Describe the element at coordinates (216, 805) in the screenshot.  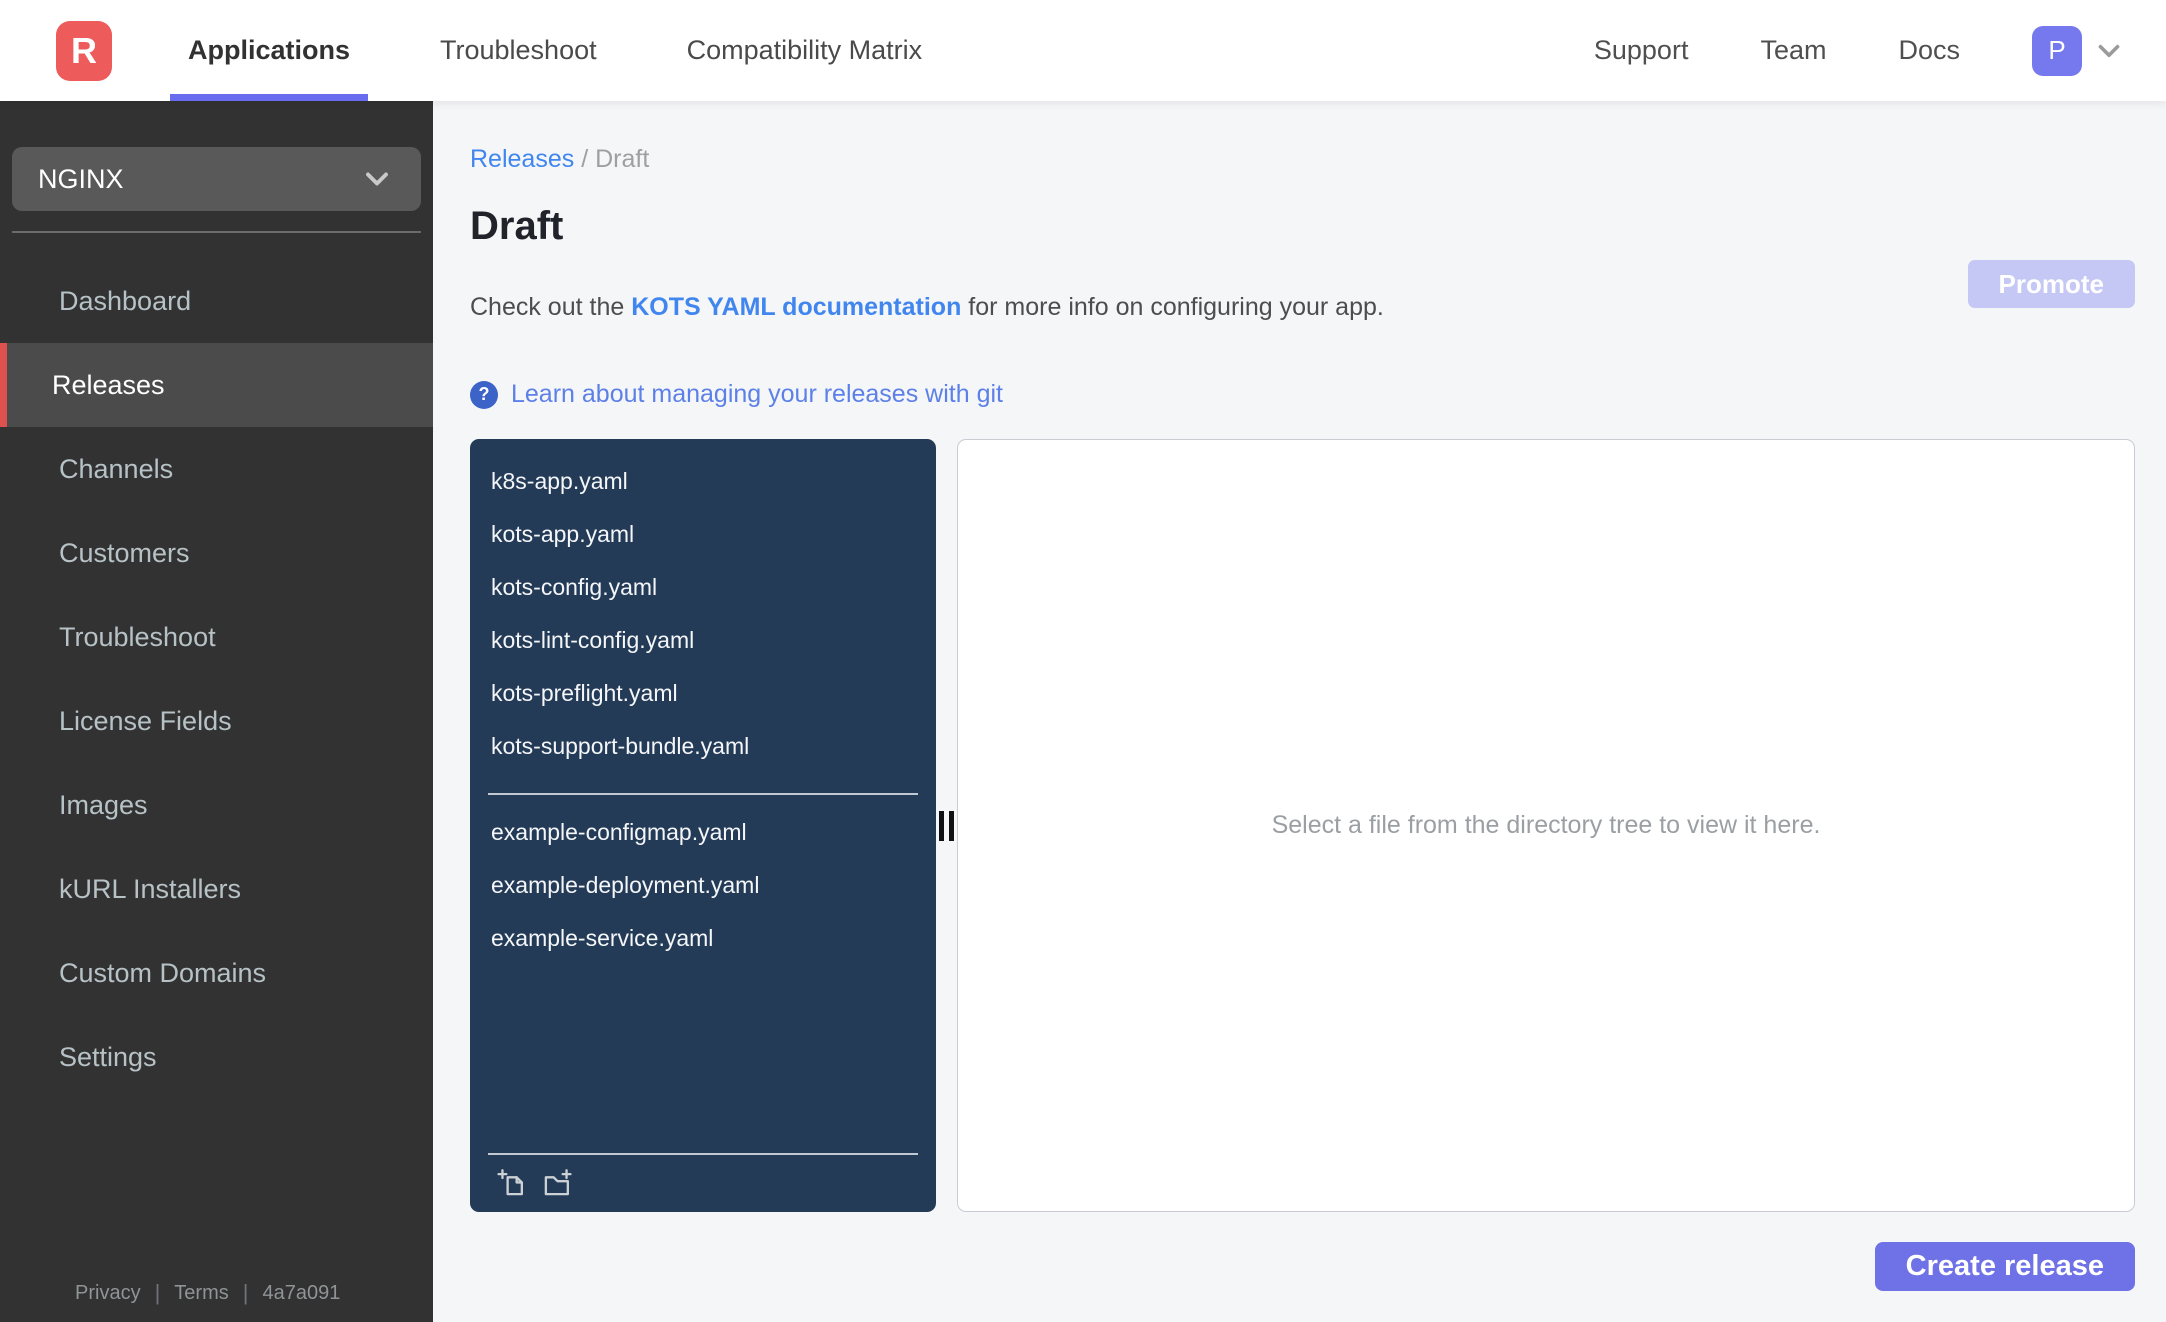
I see `sidebar-item-images: Images` at that location.